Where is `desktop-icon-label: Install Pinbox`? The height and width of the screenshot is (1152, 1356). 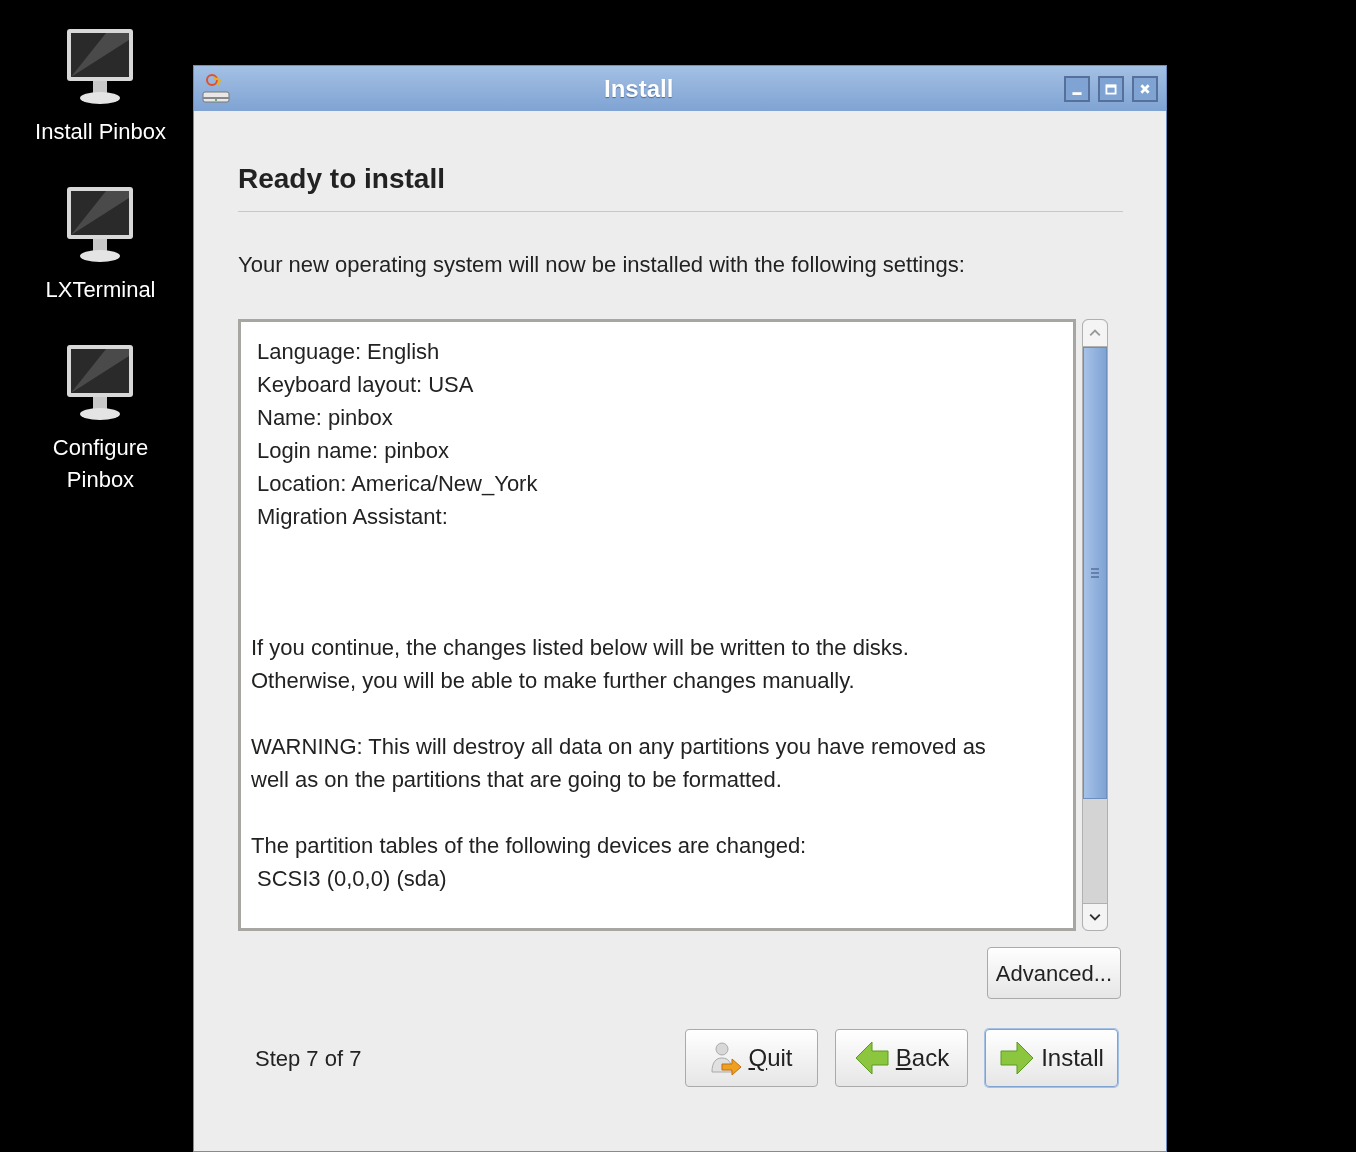
desktop-icon-label: Install Pinbox is located at coordinates (100, 132).